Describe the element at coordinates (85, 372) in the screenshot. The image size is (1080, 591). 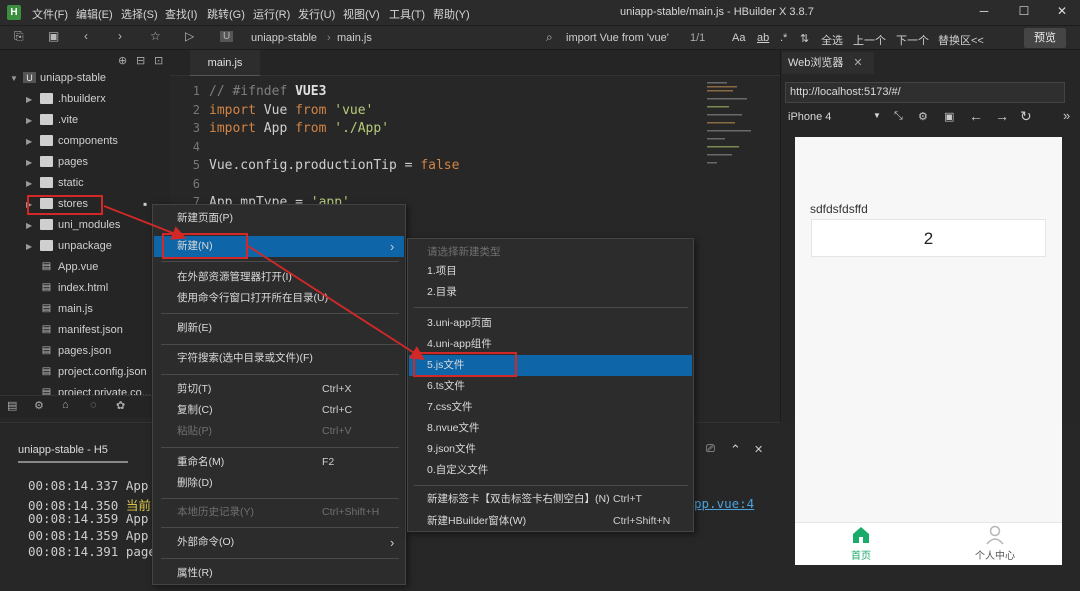
I see `tree-item: ▤ project.config.json` at that location.